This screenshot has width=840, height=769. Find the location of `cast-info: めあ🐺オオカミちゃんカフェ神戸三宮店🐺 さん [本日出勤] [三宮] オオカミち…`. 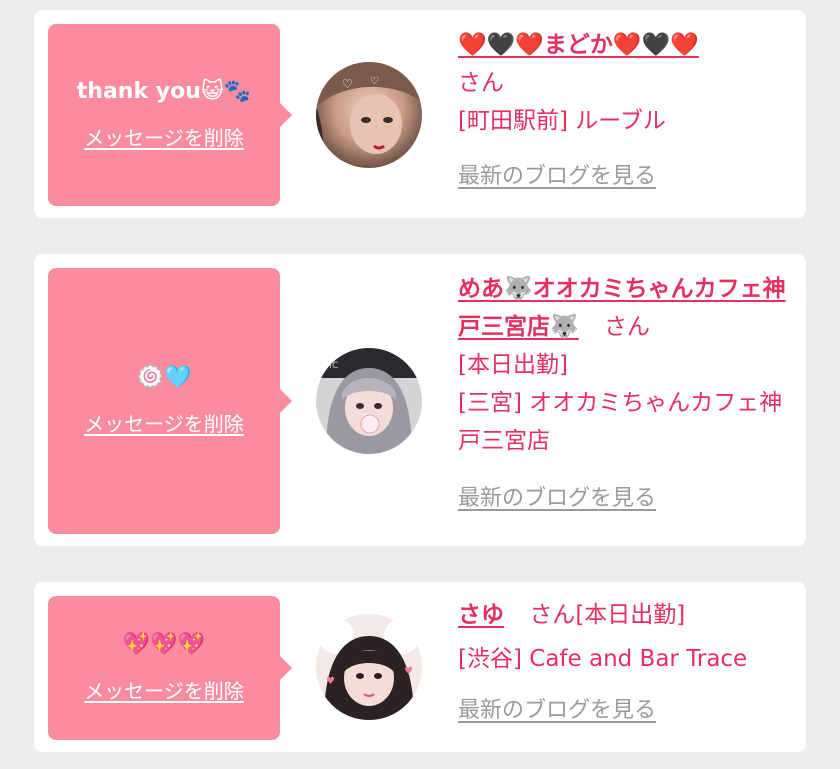

cast-info: めあ🐺オオカミちゃんカフェ神戸三宮店🐺 さん [本日出勤] [三宮] オオカミち… is located at coordinates (628, 394).